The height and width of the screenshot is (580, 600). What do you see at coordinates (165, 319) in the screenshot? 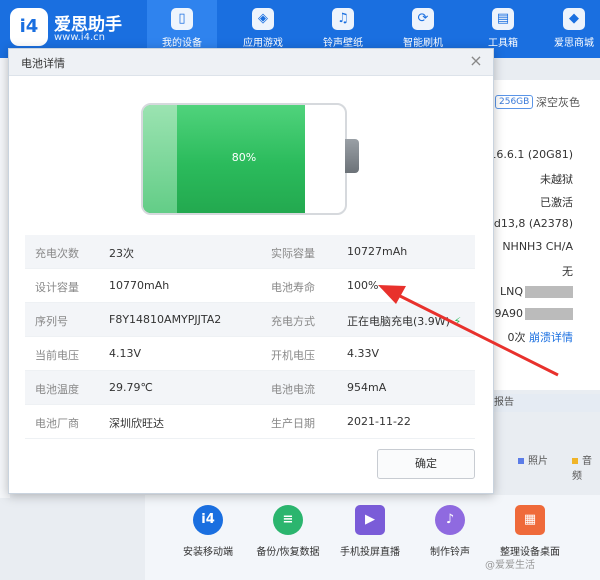
I see `value-serial-number: F8Y14810AMYPJJTA2` at bounding box center [165, 319].